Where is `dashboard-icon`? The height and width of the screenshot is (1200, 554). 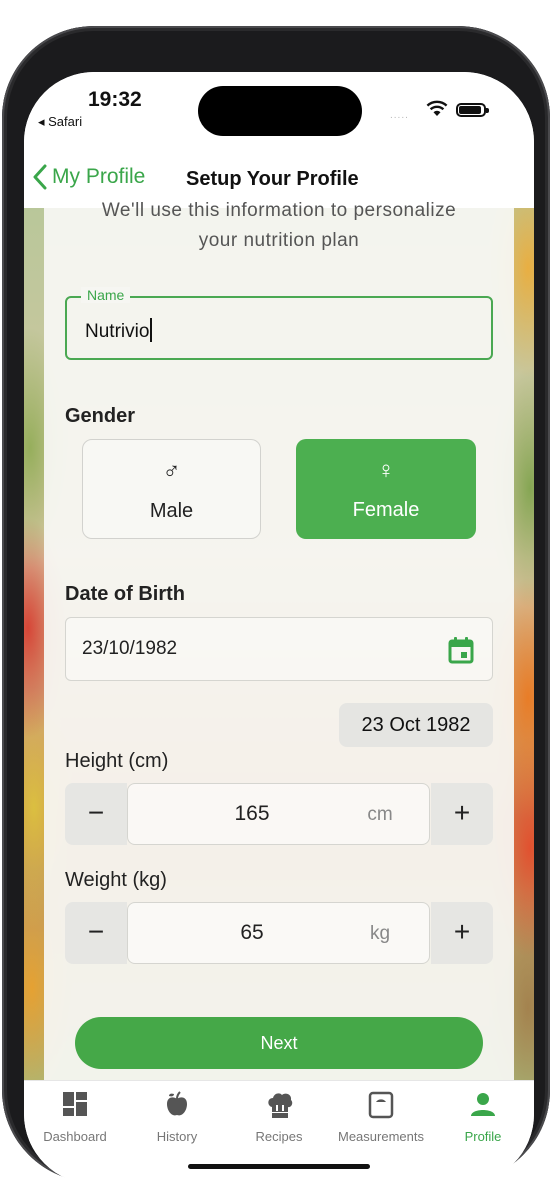 dashboard-icon is located at coordinates (75, 1104).